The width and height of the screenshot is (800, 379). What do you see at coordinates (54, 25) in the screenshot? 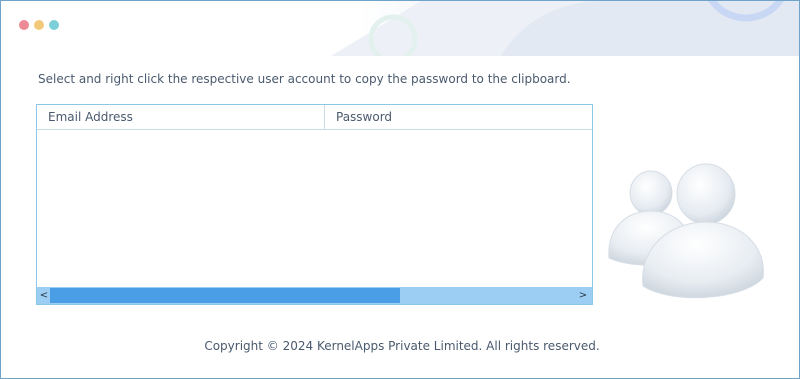
I see `maximize-window-button` at bounding box center [54, 25].